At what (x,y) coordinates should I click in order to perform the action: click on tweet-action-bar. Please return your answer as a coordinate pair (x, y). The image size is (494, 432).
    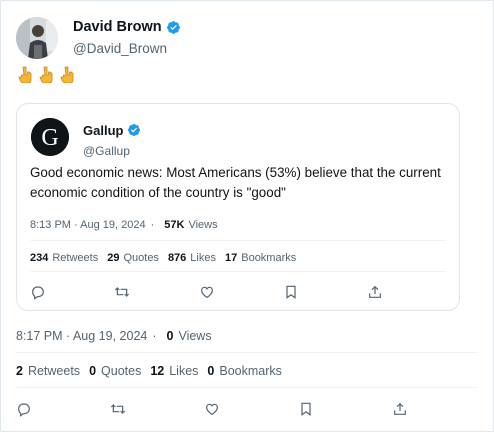
    Looking at the image, I should click on (247, 409).